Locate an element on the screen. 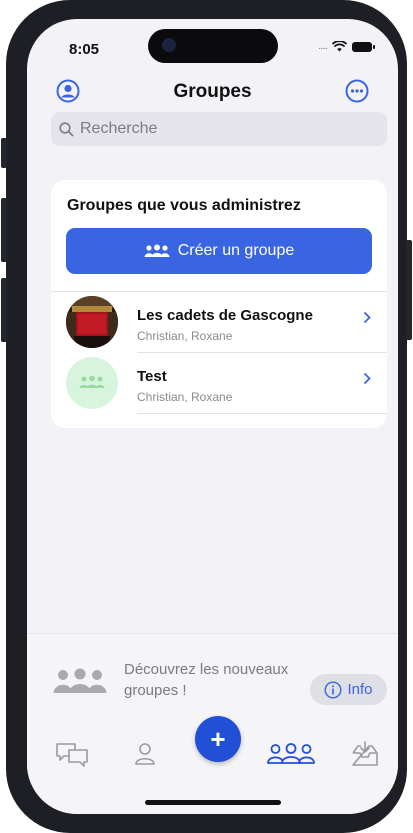 This screenshot has width=413, height=833. info-icon is located at coordinates (333, 689).